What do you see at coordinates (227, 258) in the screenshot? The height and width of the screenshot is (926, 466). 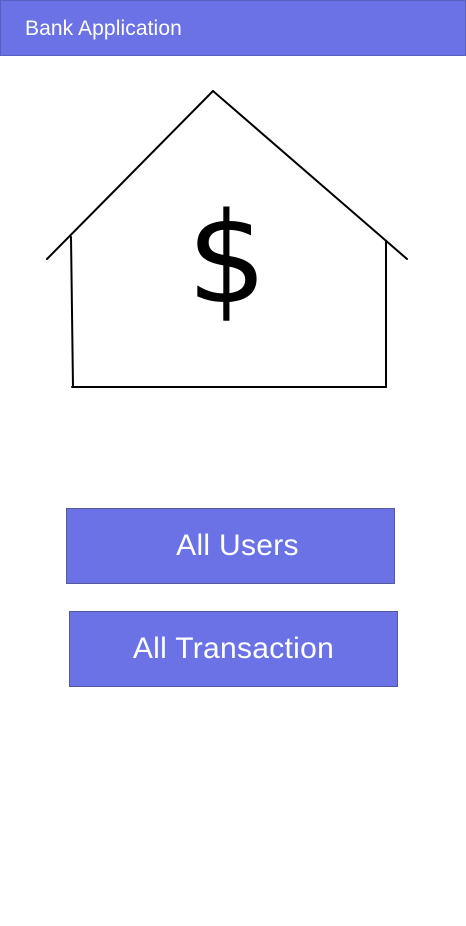 I see `dollar-symbol: $` at bounding box center [227, 258].